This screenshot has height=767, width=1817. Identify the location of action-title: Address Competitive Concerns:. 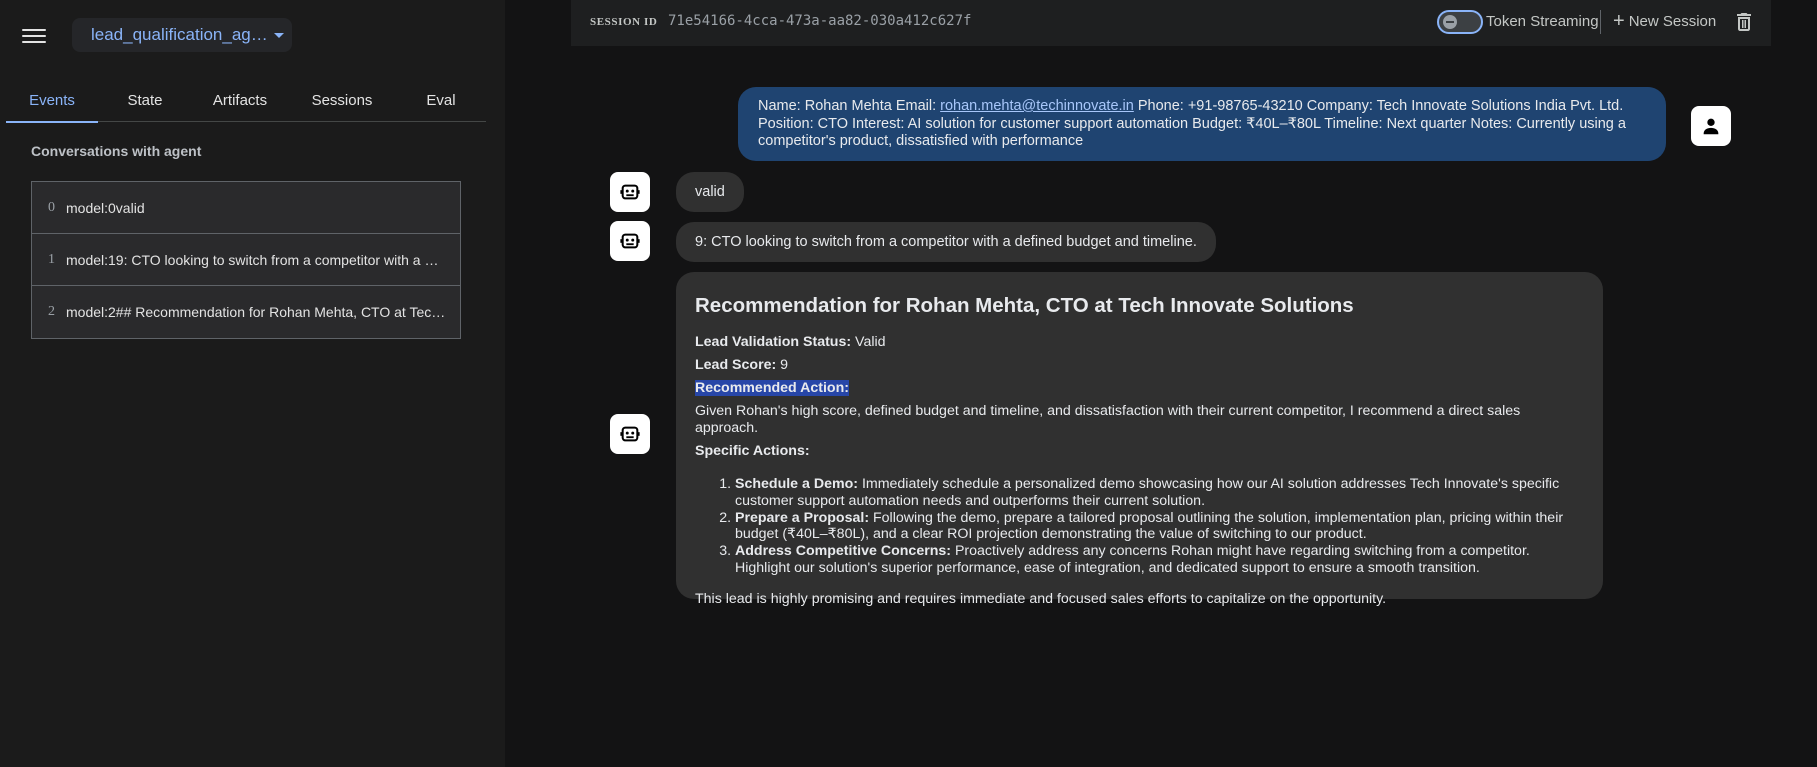
(843, 551).